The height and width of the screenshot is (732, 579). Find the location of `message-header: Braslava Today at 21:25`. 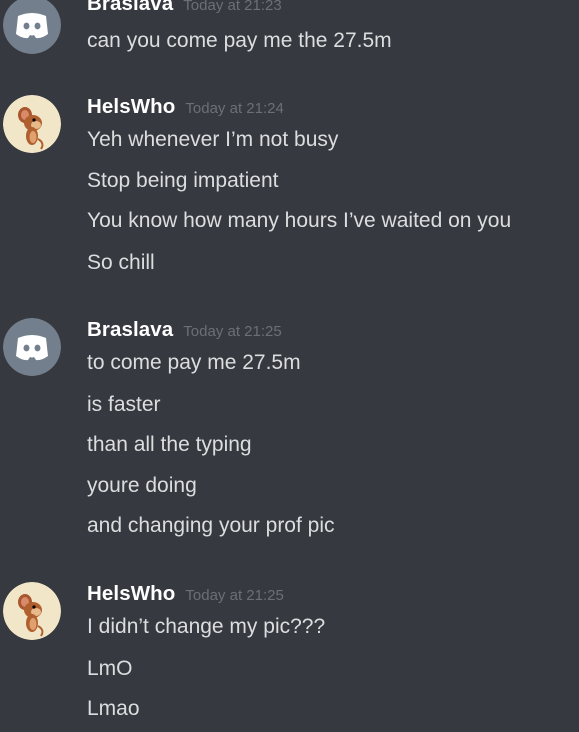

message-header: Braslava Today at 21:25 is located at coordinates (184, 330).